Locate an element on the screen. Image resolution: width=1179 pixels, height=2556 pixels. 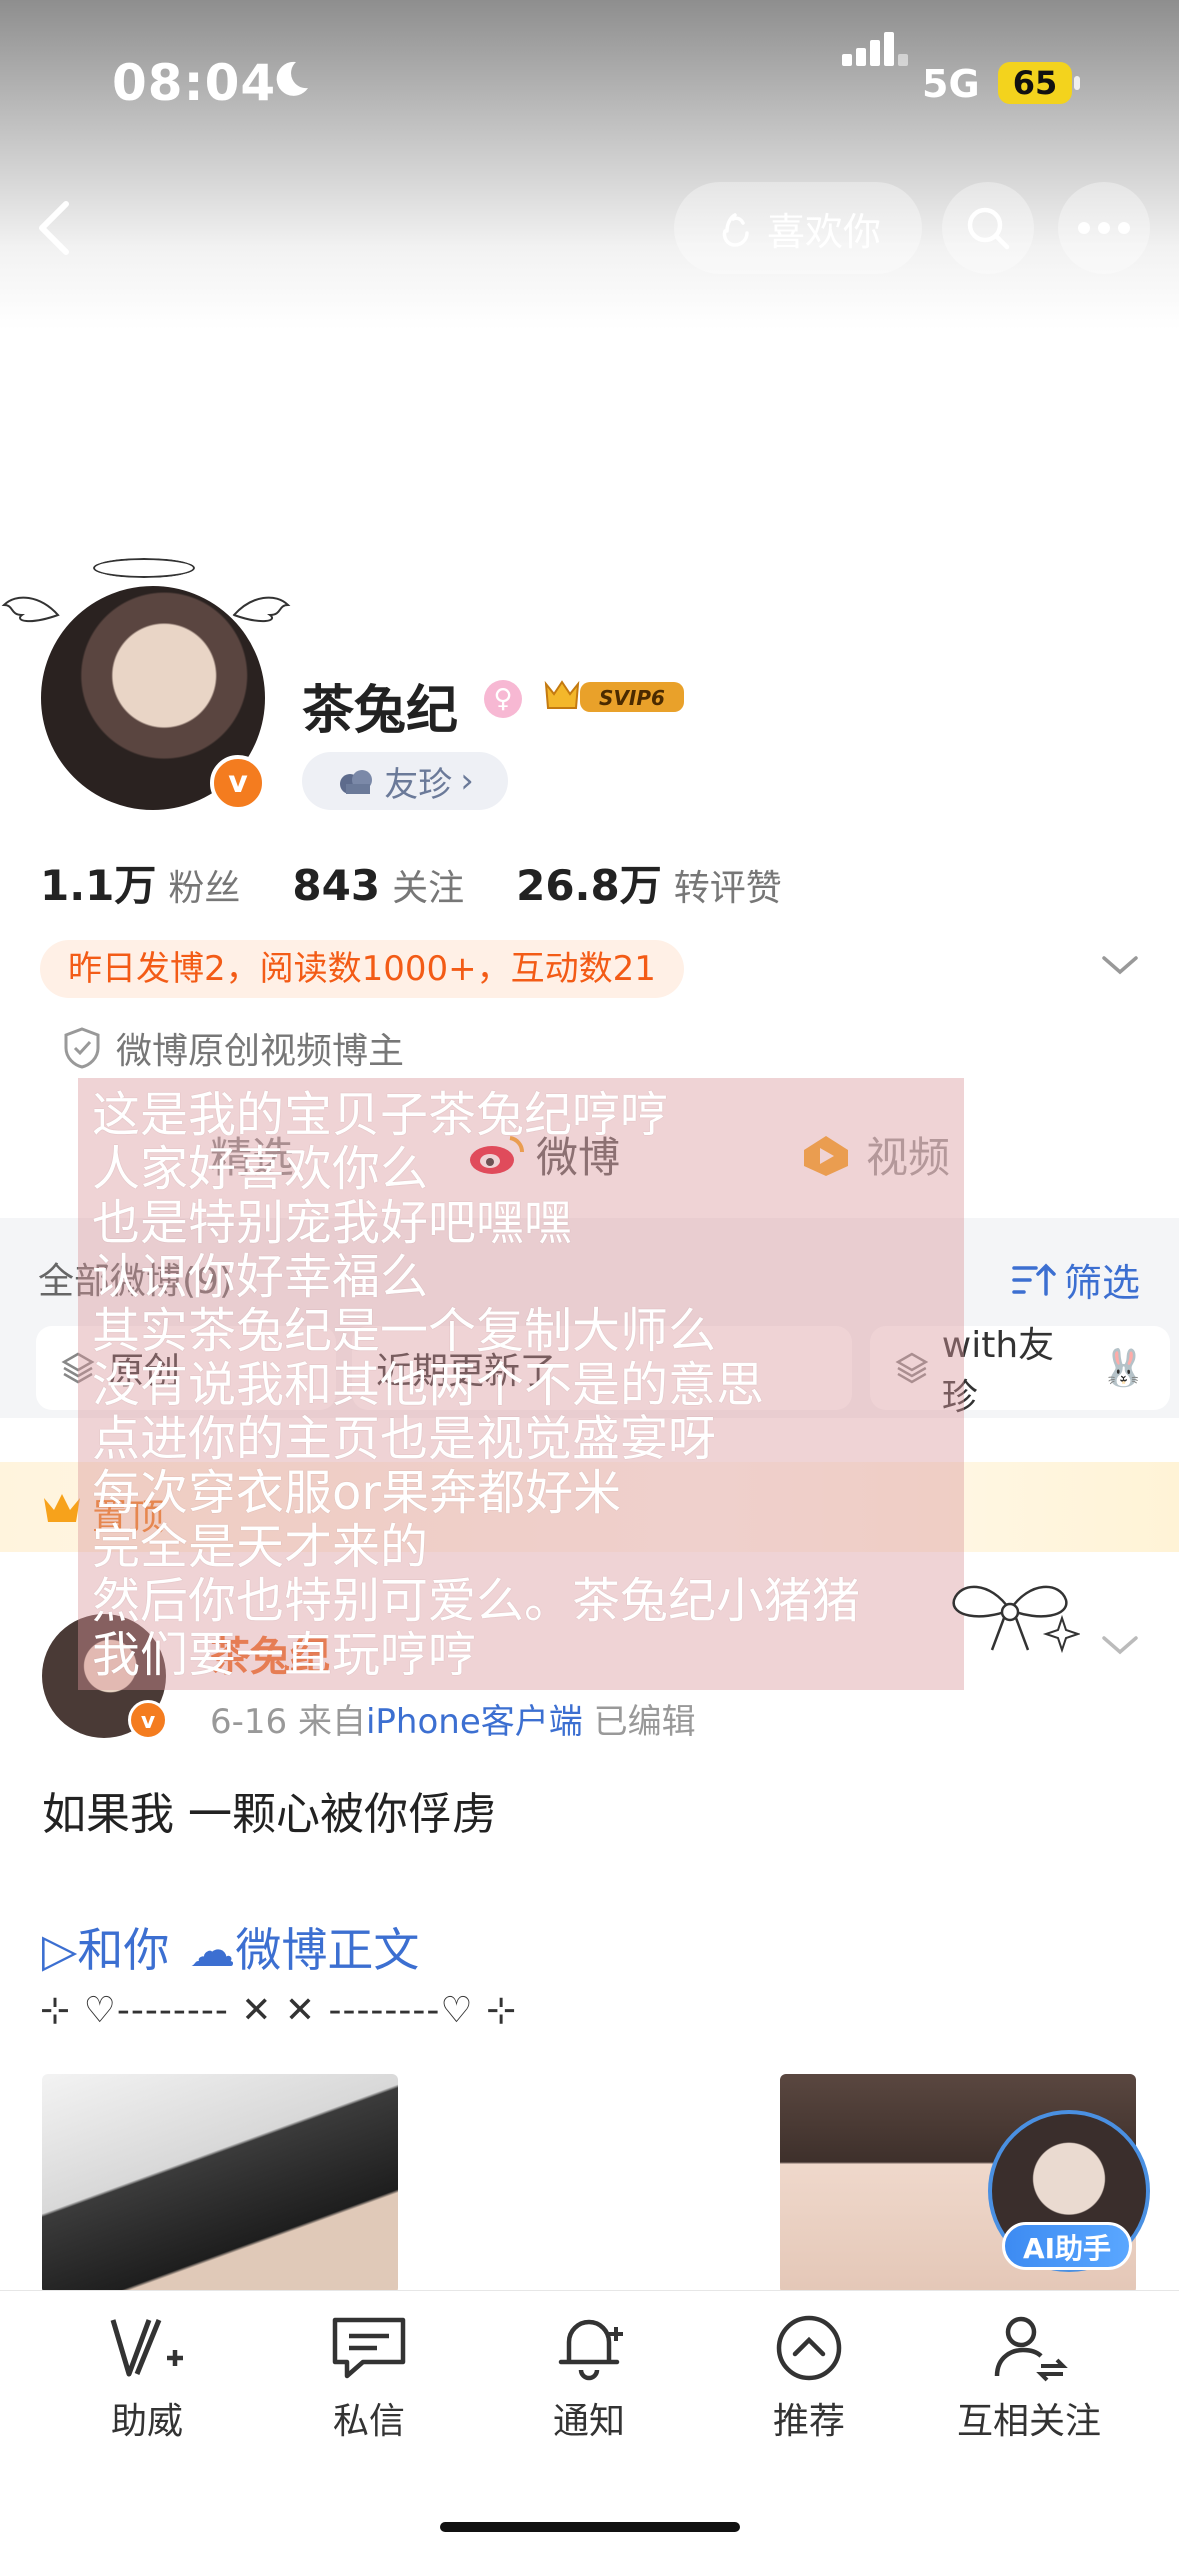
cloud-link-icon: ☁ is located at coordinates (212, 1950).